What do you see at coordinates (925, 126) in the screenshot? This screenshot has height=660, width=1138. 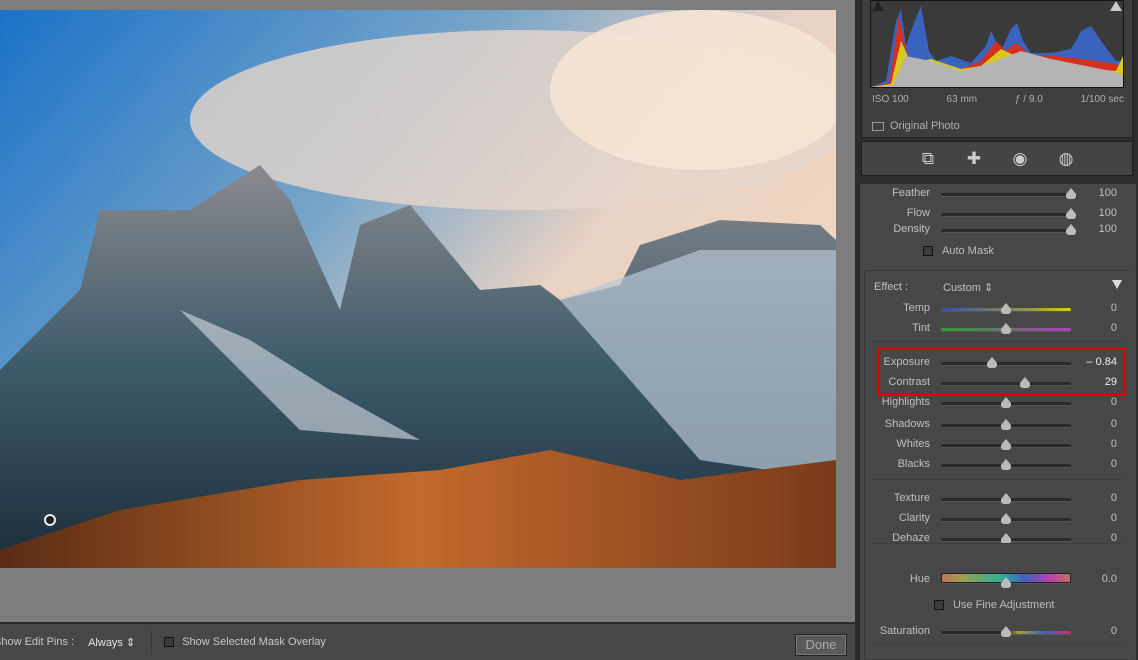 I see `original-photo-label: Original Photo` at bounding box center [925, 126].